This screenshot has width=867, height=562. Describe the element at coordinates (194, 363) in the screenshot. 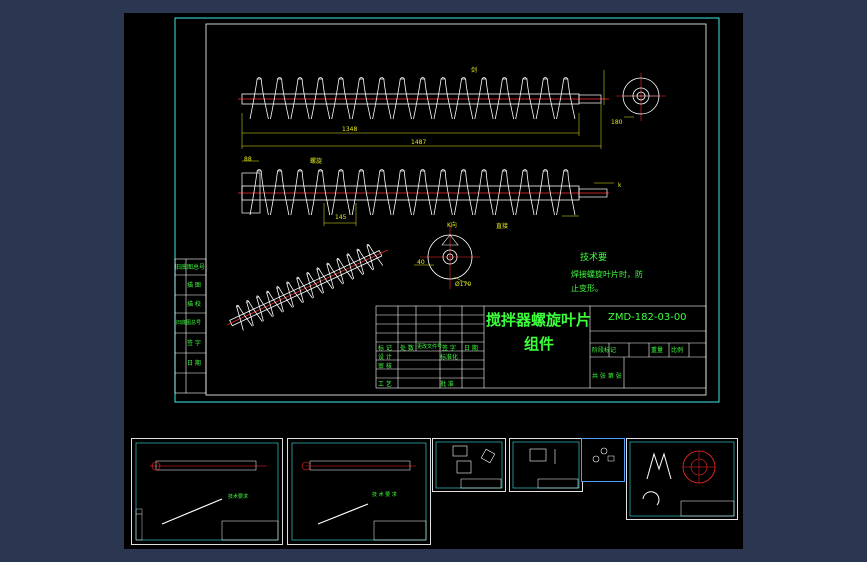

I see `side-table-row: 日 期` at that location.